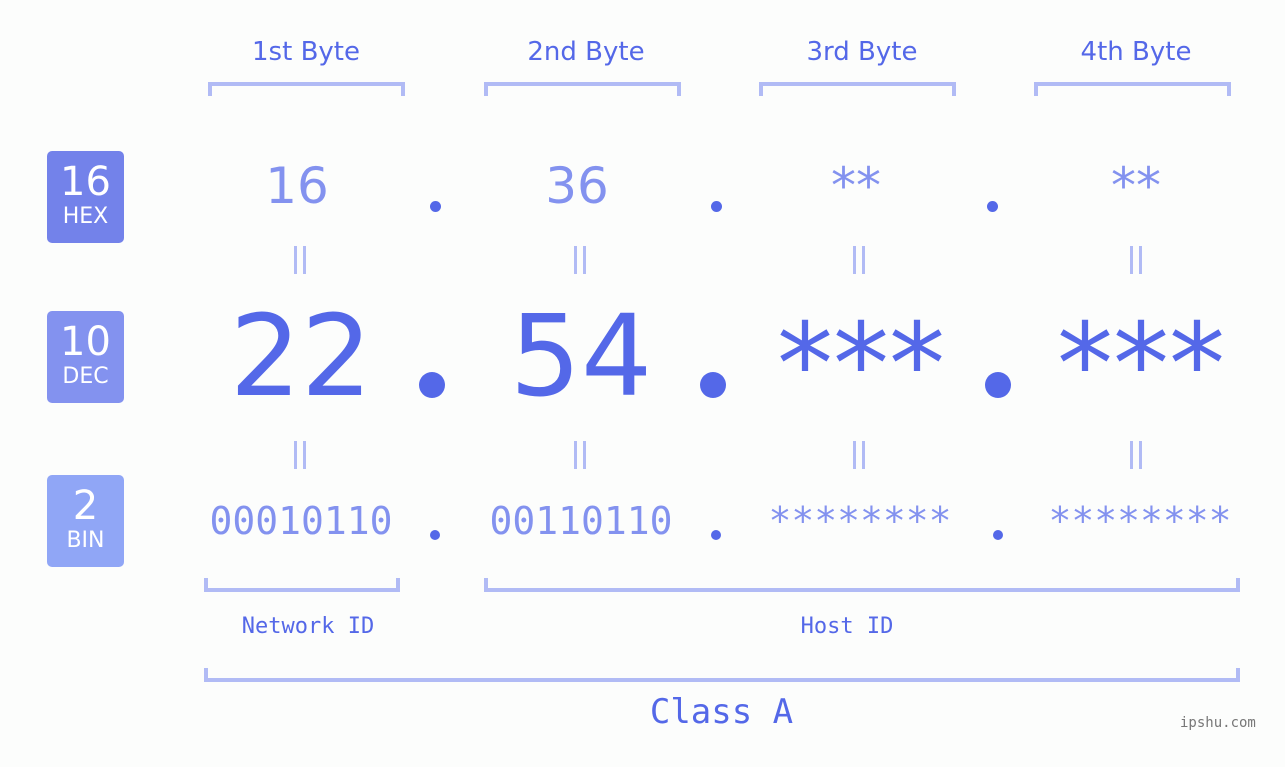 This screenshot has width=1285, height=767. What do you see at coordinates (302, 585) in the screenshot?
I see `network-id-bracket` at bounding box center [302, 585].